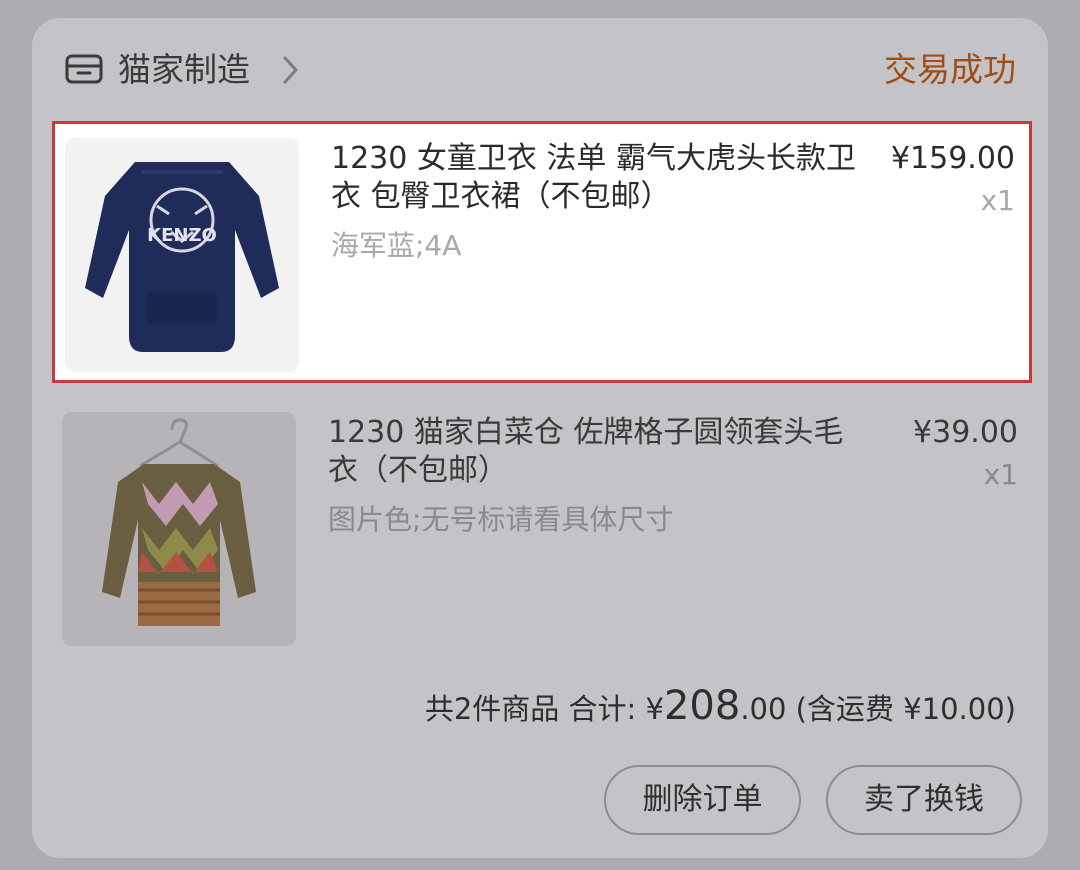 This screenshot has height=870, width=1080. What do you see at coordinates (182, 255) in the screenshot?
I see `tiger-sweatshirt-image: KENZO` at bounding box center [182, 255].